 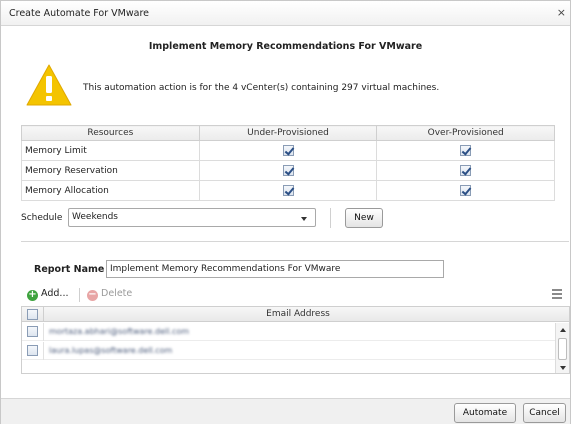 What do you see at coordinates (119, 331) in the screenshot?
I see `email-cell: mortaza.abhari@software.dell.com` at bounding box center [119, 331].